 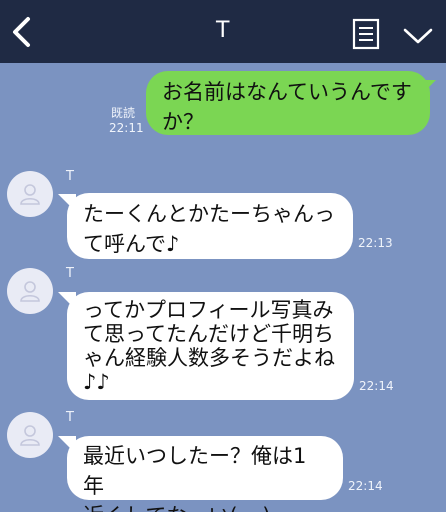 I want to click on menu-button, so click(x=418, y=36).